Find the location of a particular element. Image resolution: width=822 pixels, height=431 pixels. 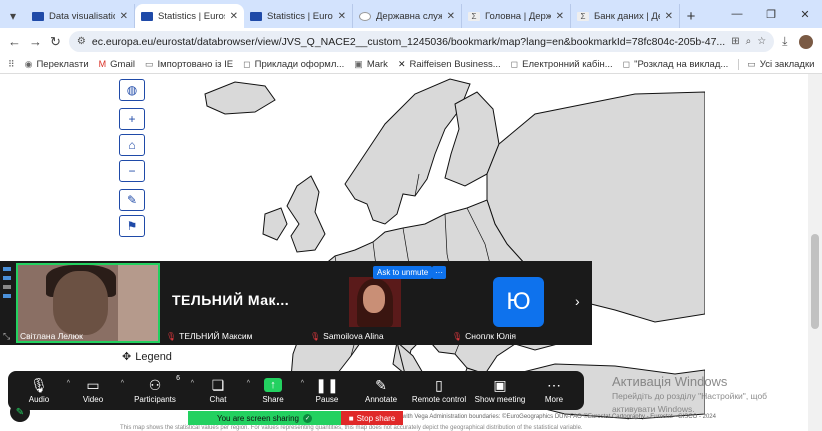

zoom-icon: ⌕ is located at coordinates (749, 41).